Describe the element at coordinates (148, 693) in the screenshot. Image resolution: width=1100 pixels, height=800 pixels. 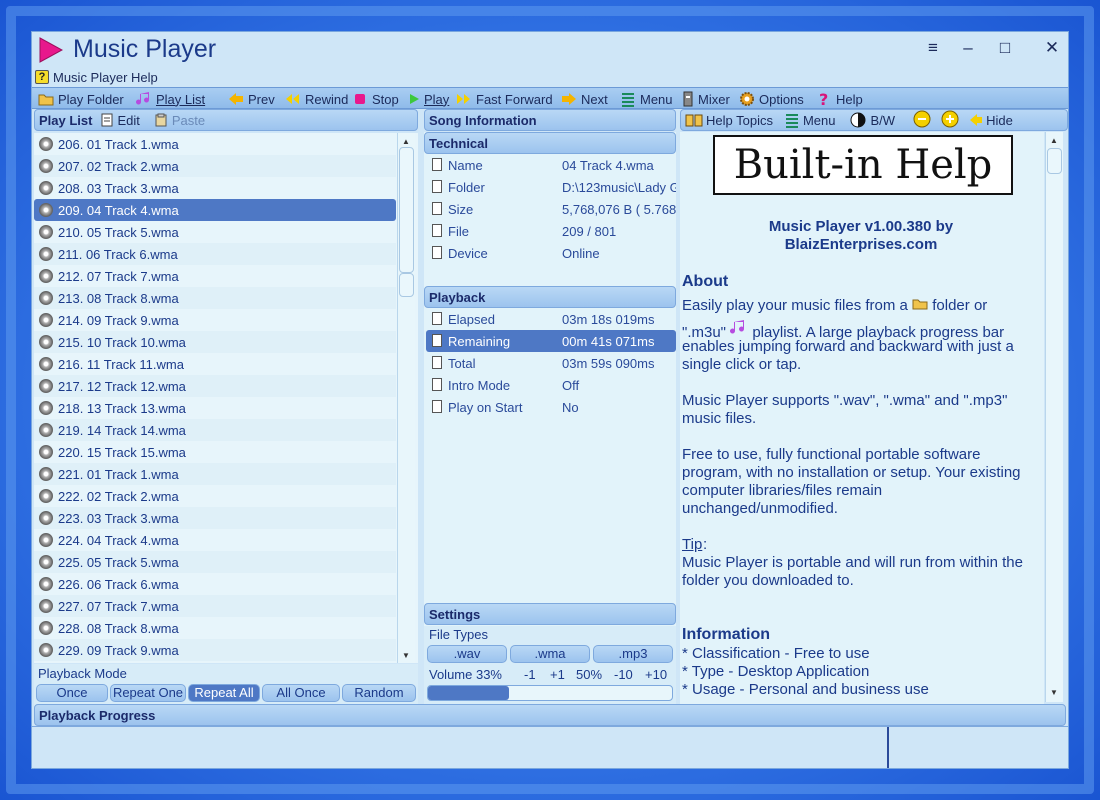
I see `playback-mode-option: Repeat One` at that location.